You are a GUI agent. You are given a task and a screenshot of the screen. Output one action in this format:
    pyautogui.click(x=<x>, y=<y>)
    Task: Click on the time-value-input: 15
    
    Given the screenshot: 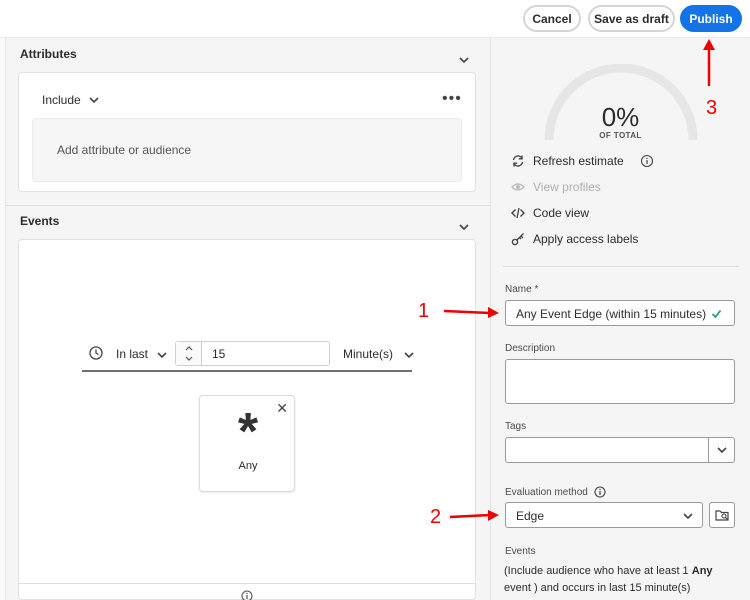 What is the action you would take?
    pyautogui.click(x=252, y=353)
    